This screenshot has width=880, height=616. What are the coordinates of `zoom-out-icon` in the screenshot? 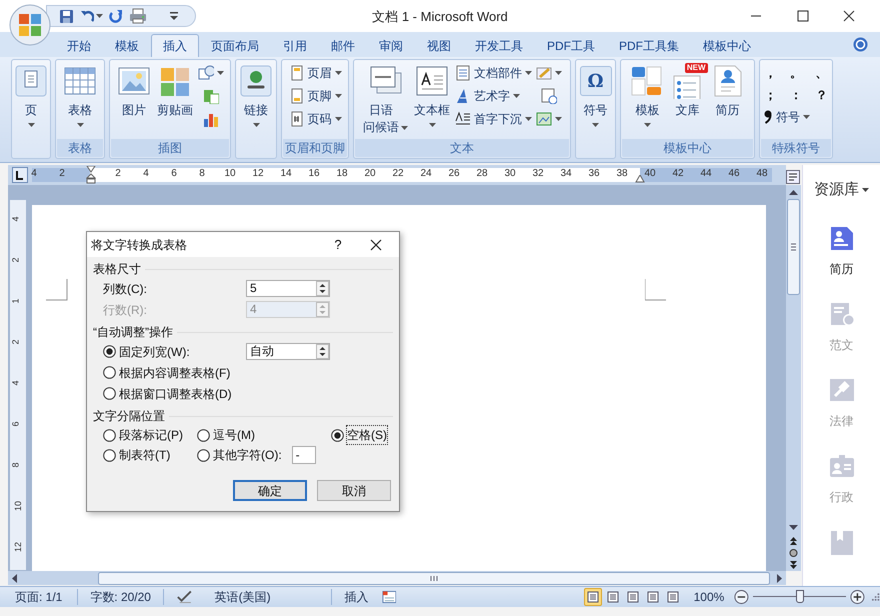 It's located at (742, 597).